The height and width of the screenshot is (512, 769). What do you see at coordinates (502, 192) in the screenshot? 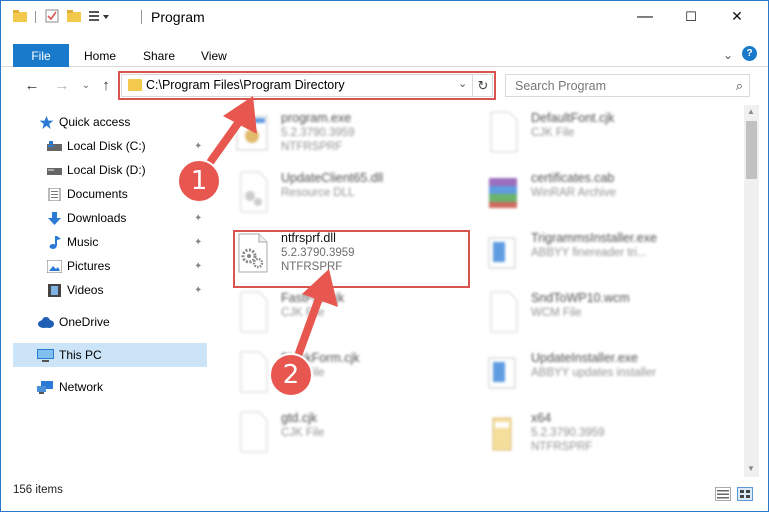
I see `archive-icon` at bounding box center [502, 192].